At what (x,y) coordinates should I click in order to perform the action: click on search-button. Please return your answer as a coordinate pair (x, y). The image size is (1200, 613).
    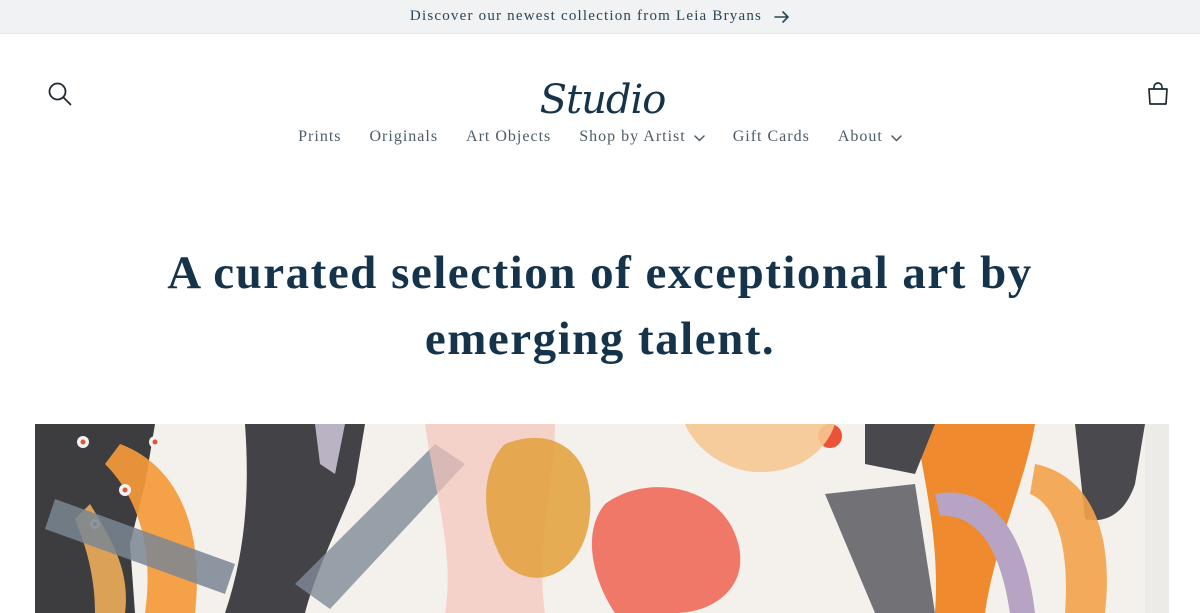
    Looking at the image, I should click on (60, 96).